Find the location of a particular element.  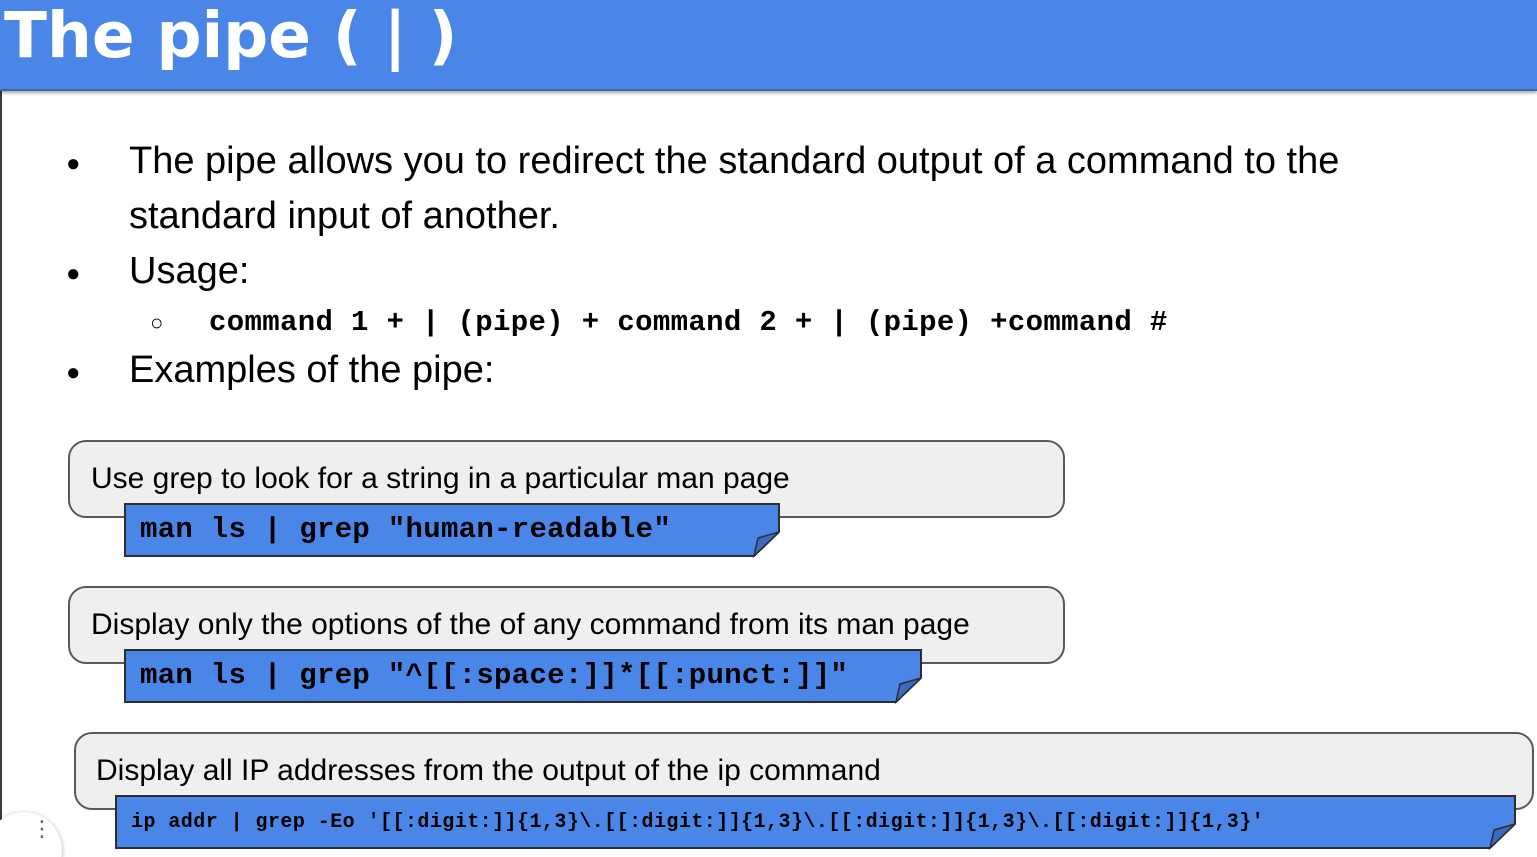

bullet-text-line: standard input of another. is located at coordinates (344, 216).